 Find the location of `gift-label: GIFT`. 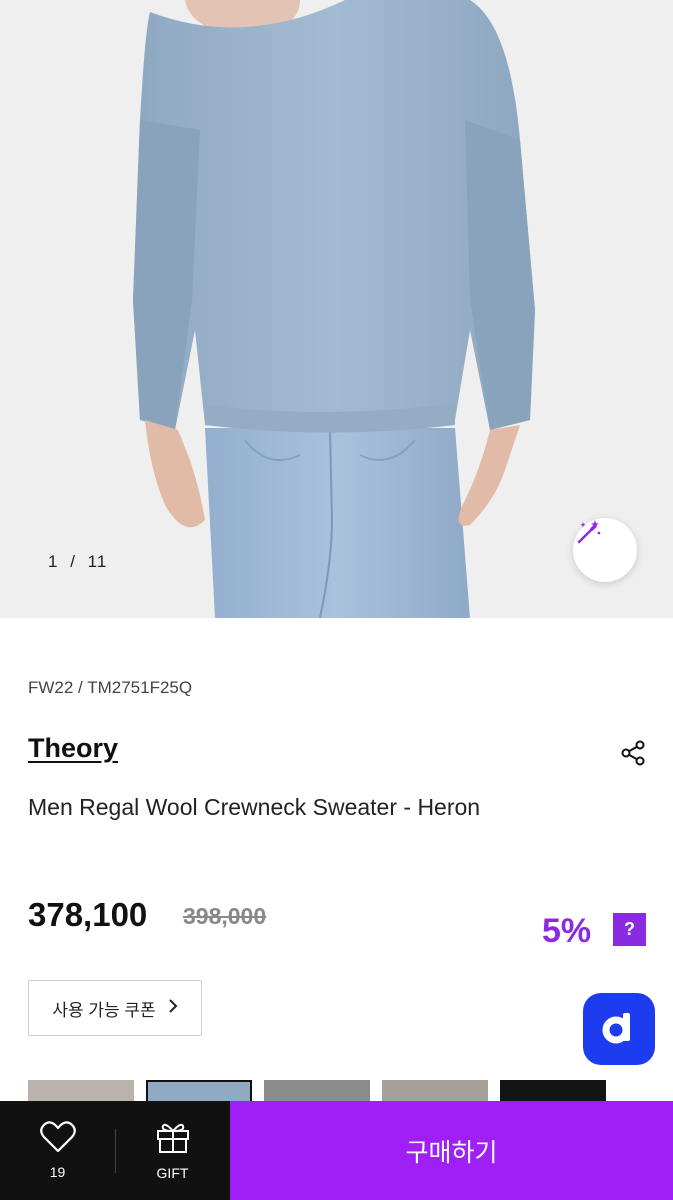

gift-label: GIFT is located at coordinates (172, 1173).